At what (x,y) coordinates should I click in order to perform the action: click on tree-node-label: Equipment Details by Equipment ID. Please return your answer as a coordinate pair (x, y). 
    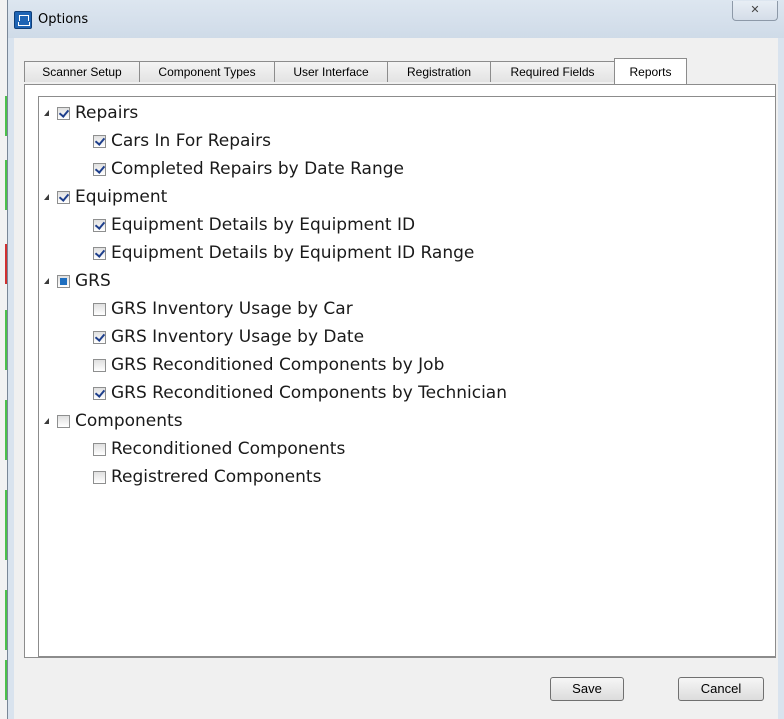
    Looking at the image, I should click on (263, 225).